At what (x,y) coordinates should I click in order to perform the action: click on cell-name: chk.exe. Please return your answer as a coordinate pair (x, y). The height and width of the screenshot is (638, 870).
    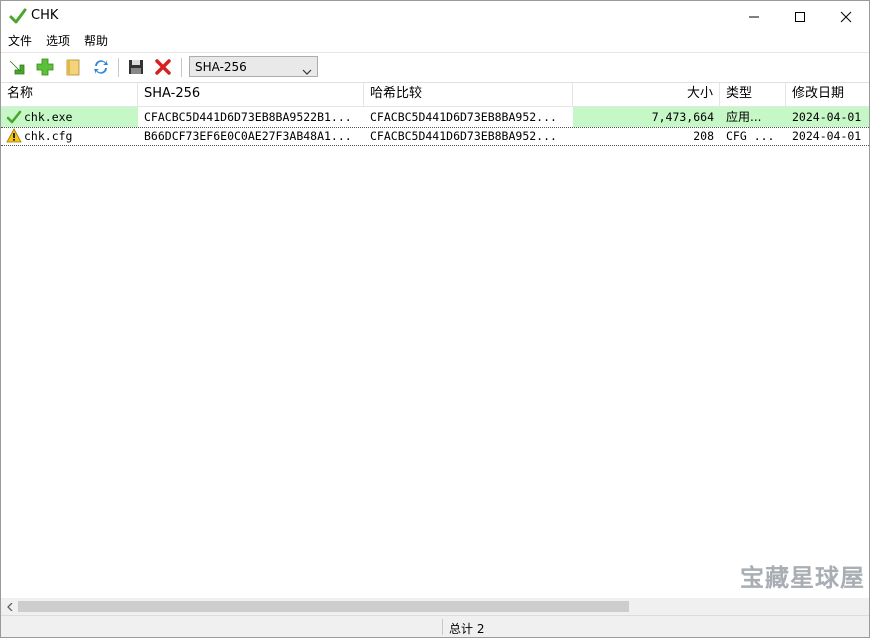
    Looking at the image, I should click on (48, 117).